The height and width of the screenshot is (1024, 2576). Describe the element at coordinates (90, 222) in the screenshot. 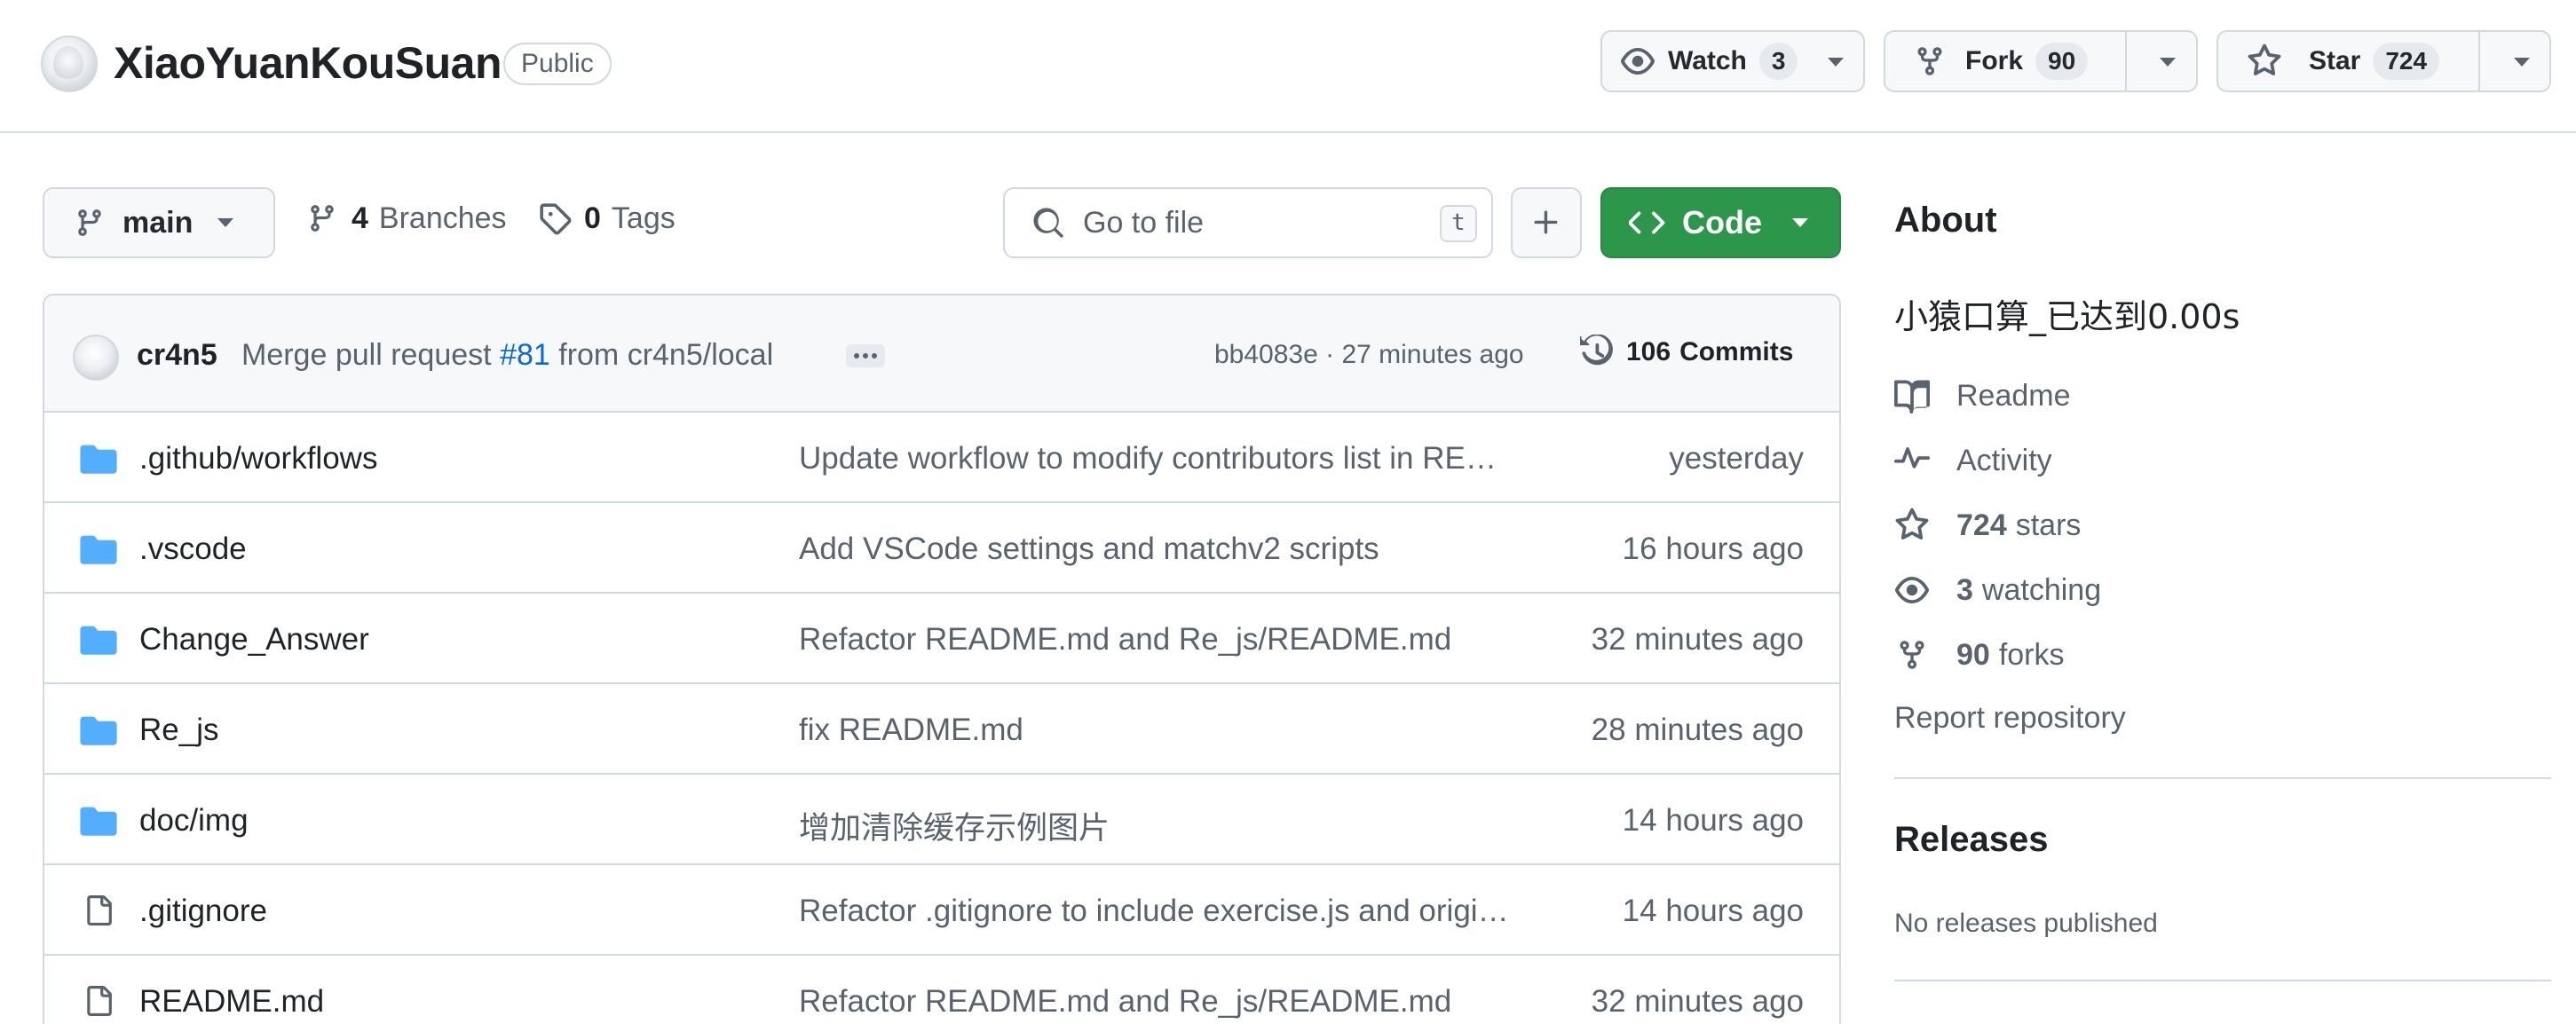

I see `git-branch-icon` at that location.